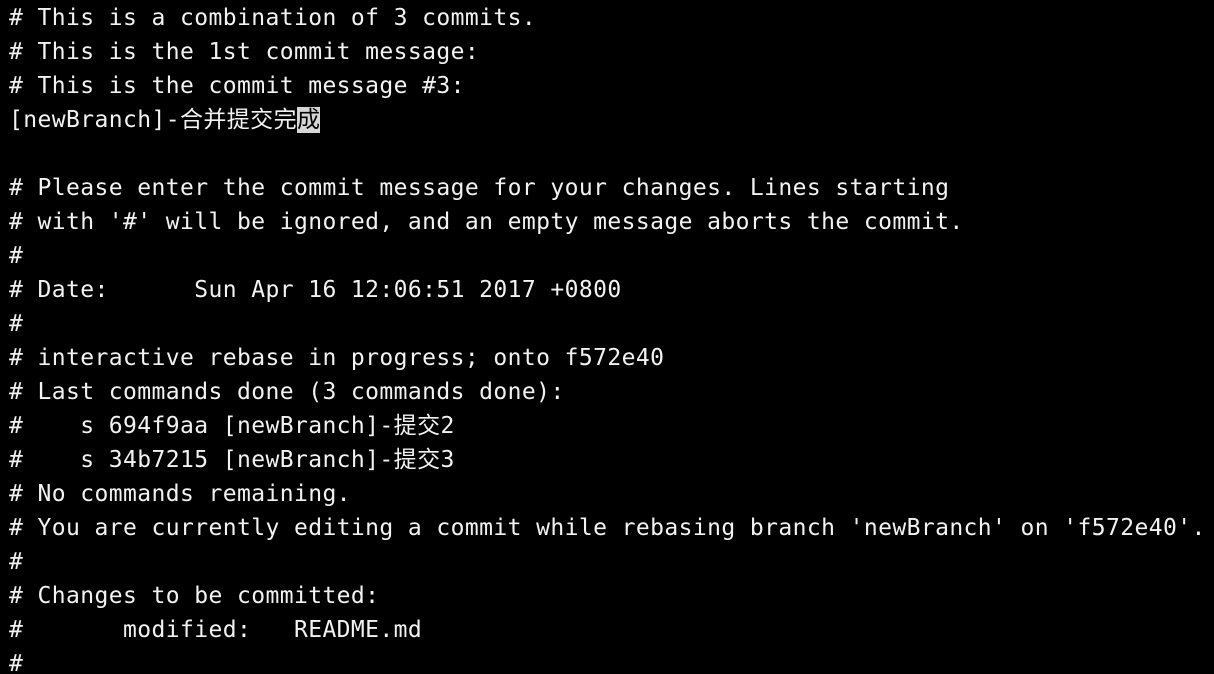  Describe the element at coordinates (180, 494) in the screenshot. I see `editor-line-15: # No commands remaining.` at that location.